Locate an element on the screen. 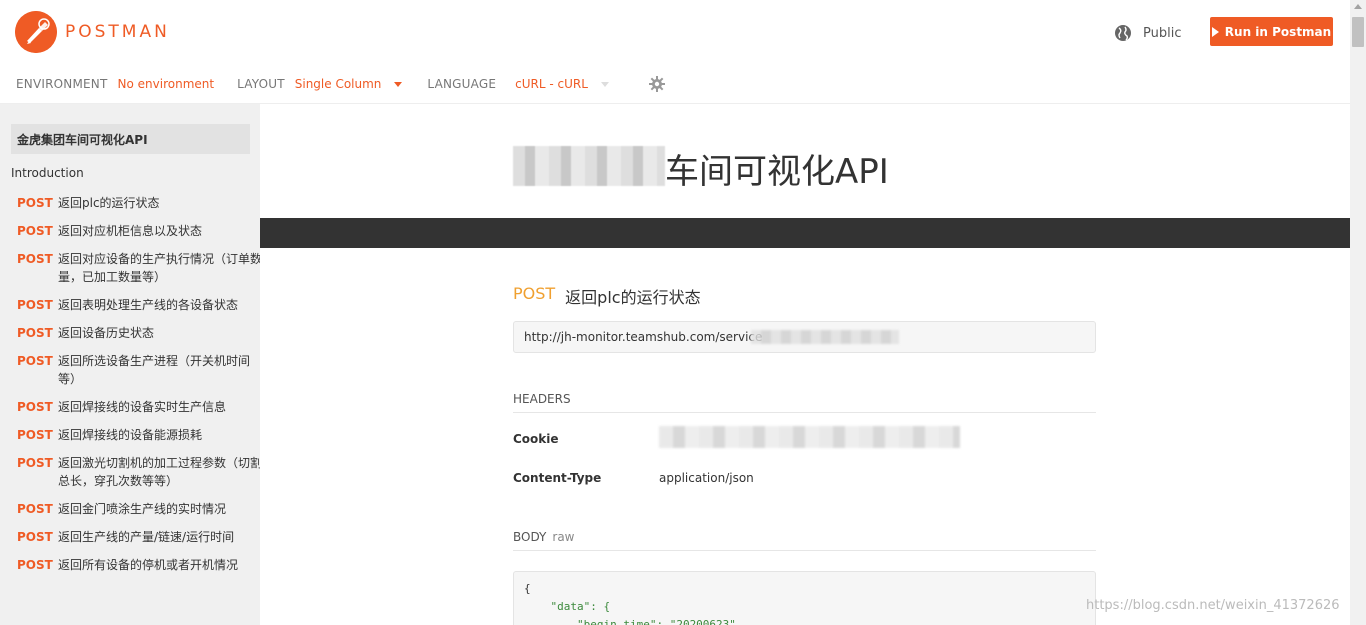 The height and width of the screenshot is (625, 1366). request-title: POST 返回plc的运行状态 is located at coordinates (607, 296).